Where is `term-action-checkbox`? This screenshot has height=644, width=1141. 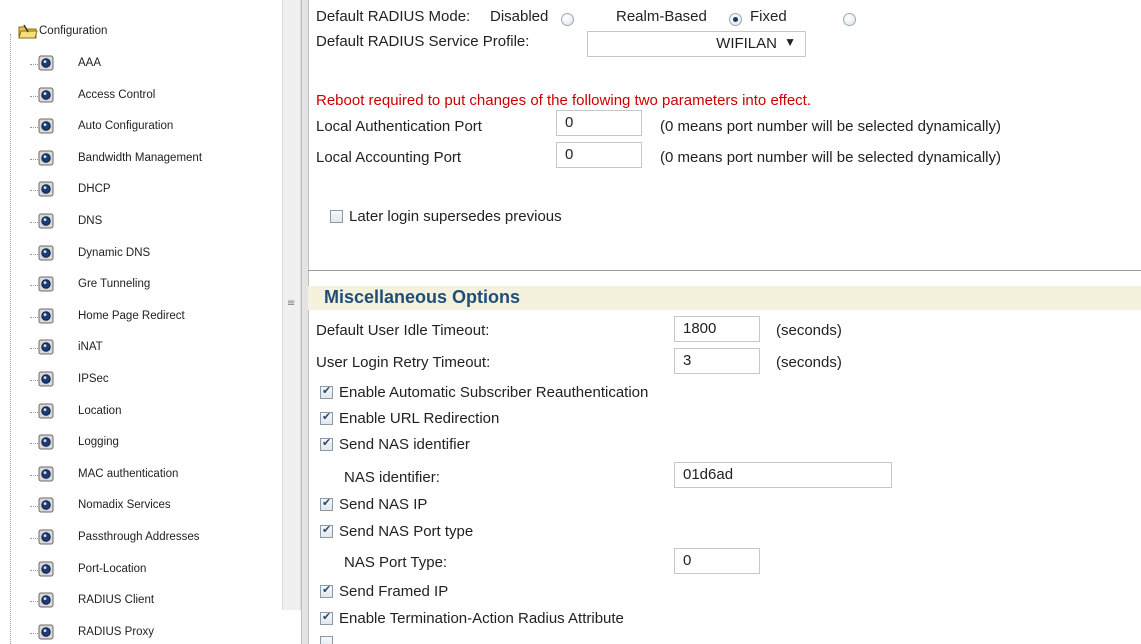
term-action-checkbox is located at coordinates (326, 617).